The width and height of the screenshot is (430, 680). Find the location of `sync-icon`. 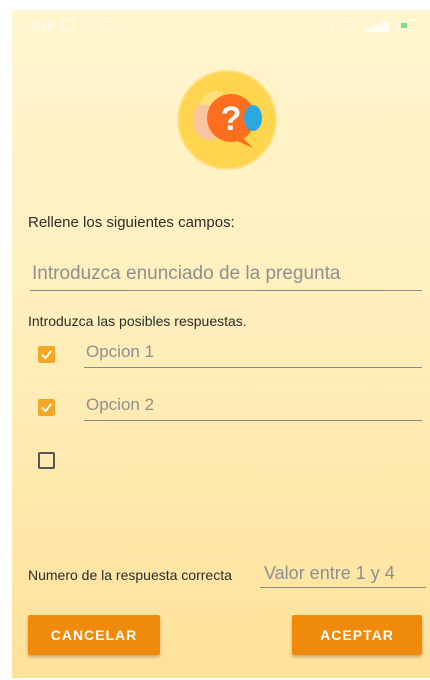

sync-icon is located at coordinates (108, 25).